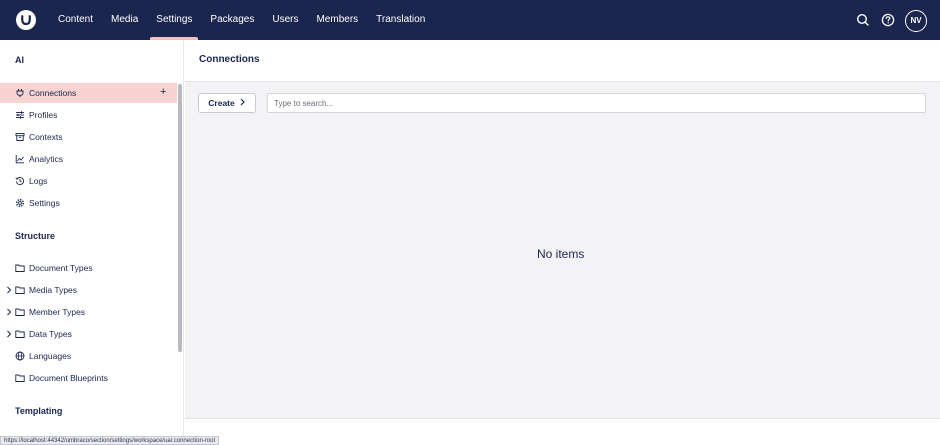 Image resolution: width=940 pixels, height=445 pixels. I want to click on sidebar-item-profiles: Profiles, so click(88, 115).